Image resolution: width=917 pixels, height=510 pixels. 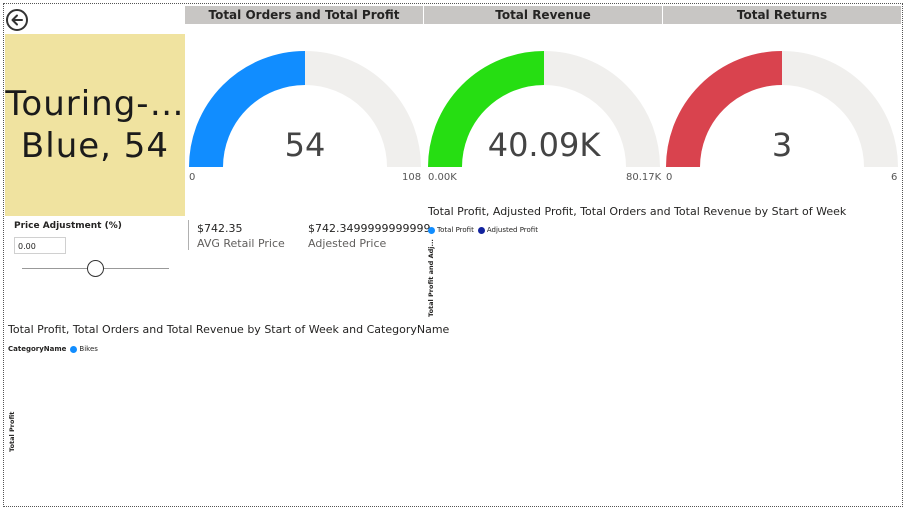 What do you see at coordinates (894, 177) in the screenshot?
I see `gauge-returns-max: 6` at bounding box center [894, 177].